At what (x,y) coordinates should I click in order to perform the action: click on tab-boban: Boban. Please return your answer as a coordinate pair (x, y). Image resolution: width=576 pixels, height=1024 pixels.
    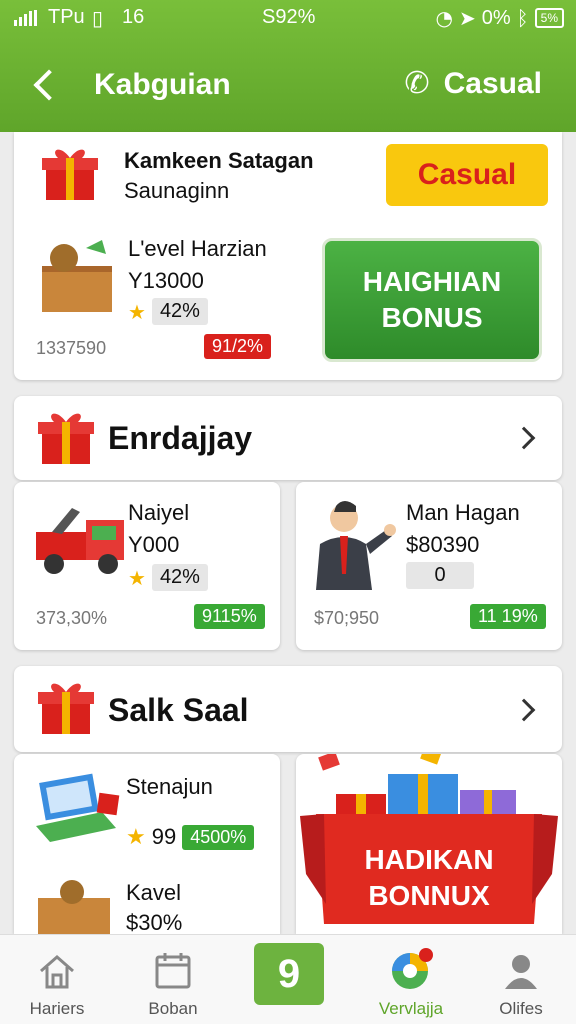
    Looking at the image, I should click on (173, 979).